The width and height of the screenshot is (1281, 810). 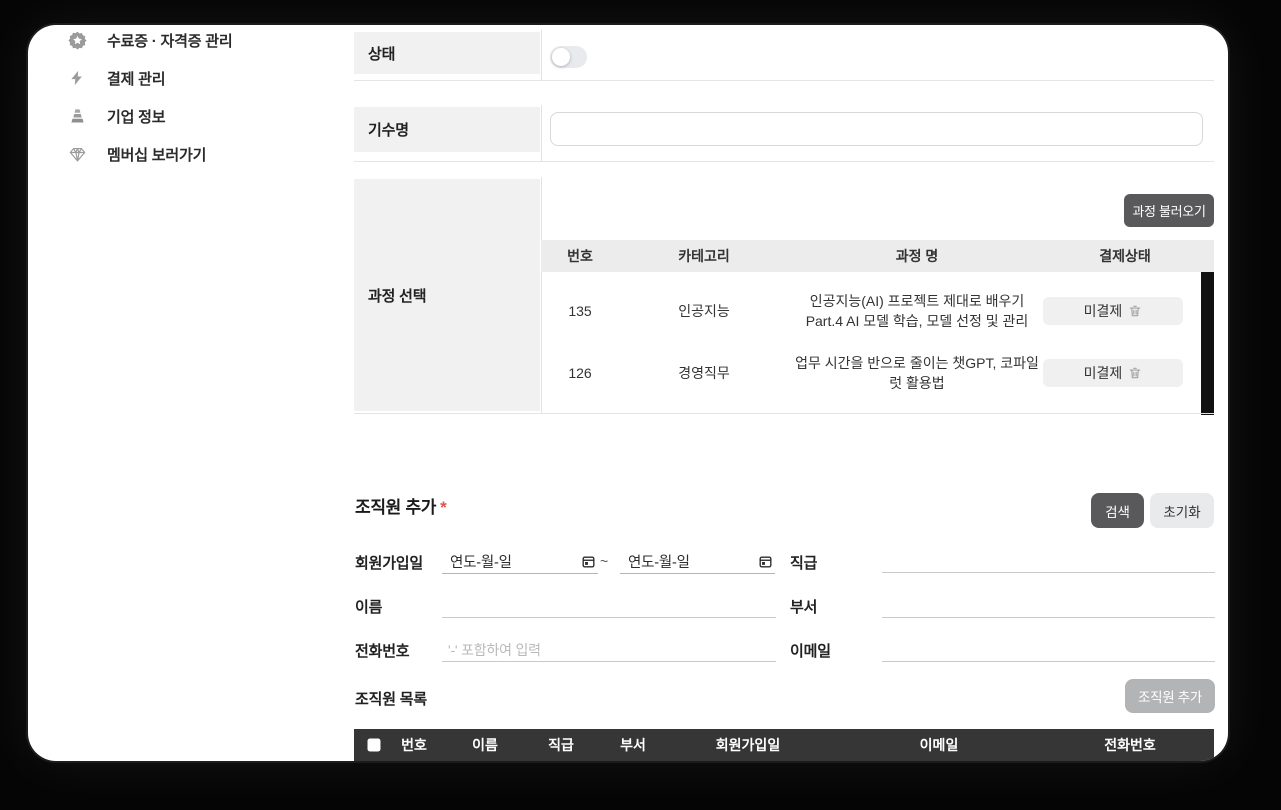 I want to click on sidebar-item-payments: 결제 관리, so click(x=188, y=78).